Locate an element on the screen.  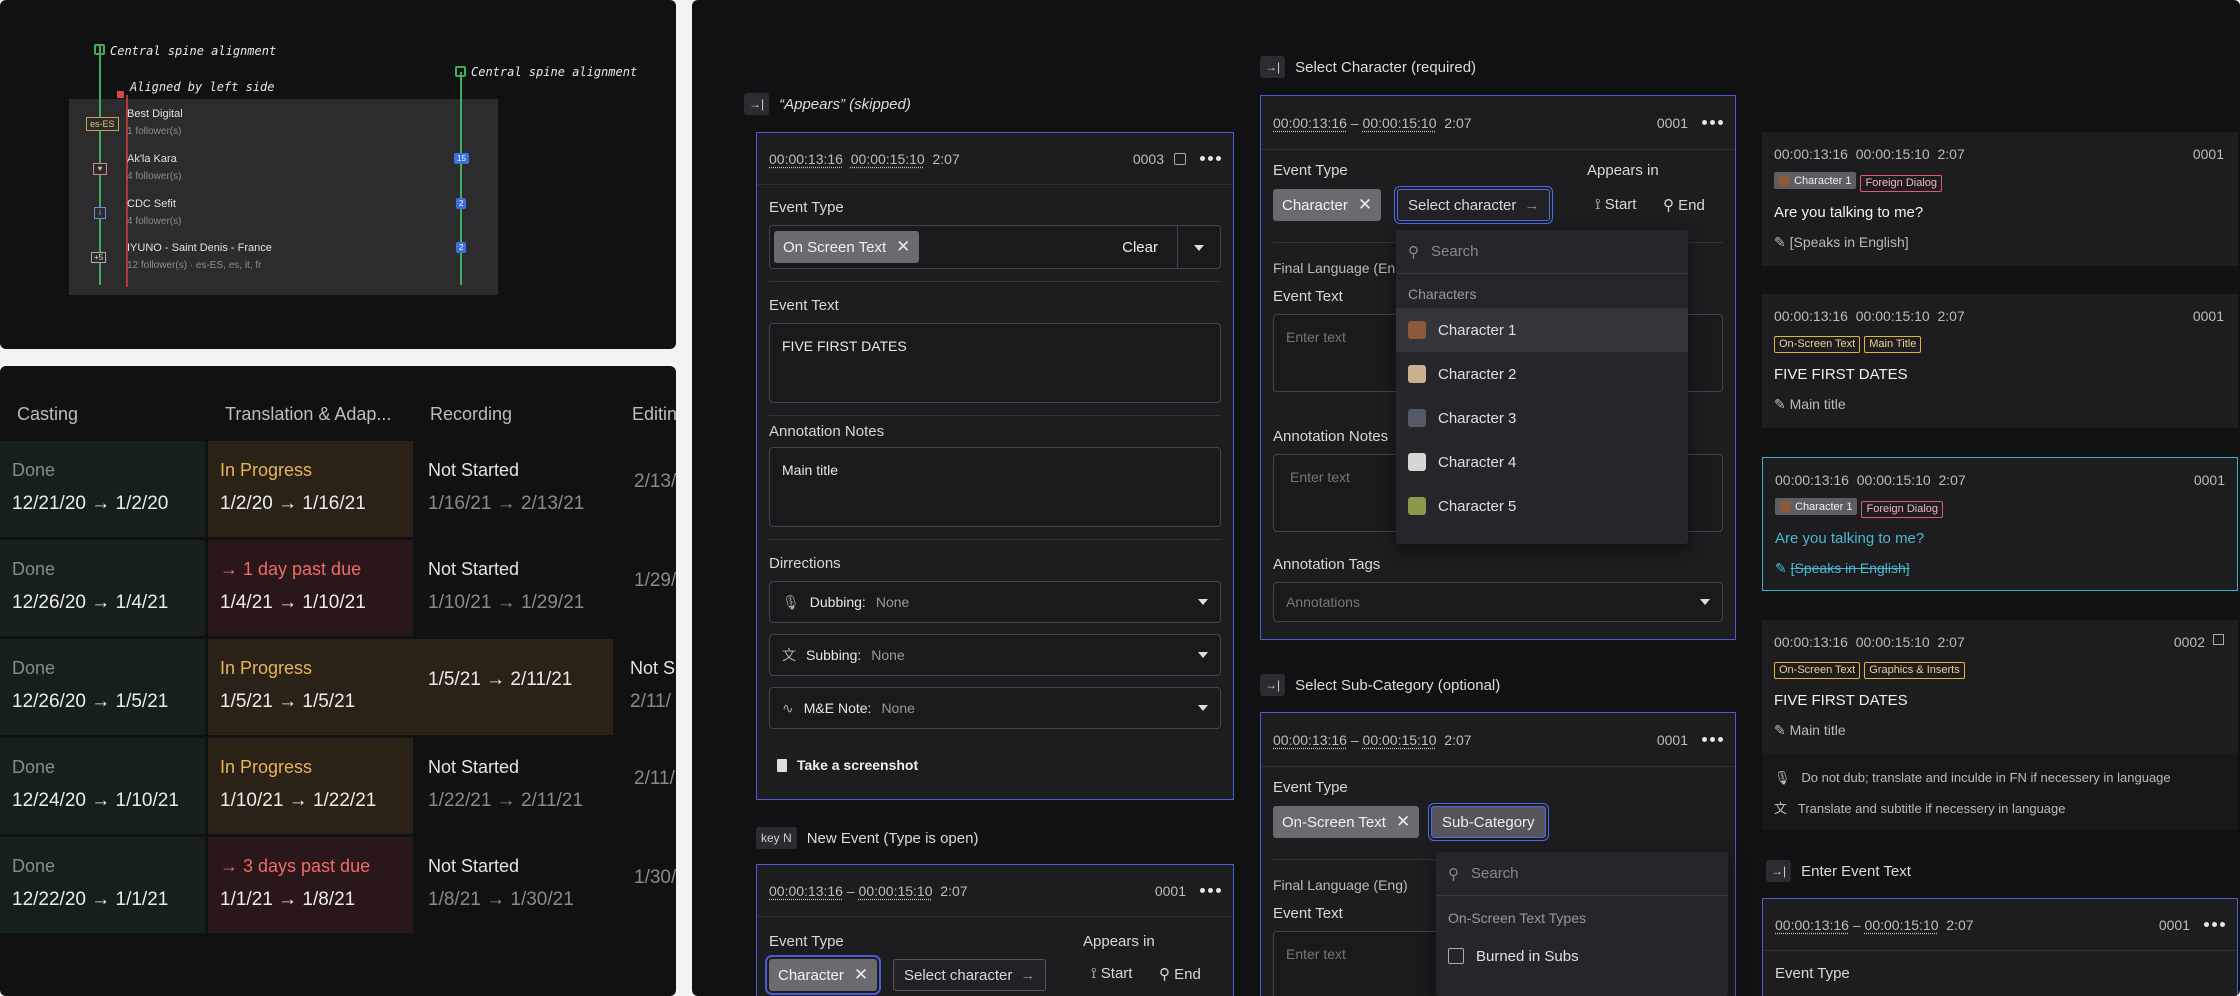
board-cell: Not Started 1/16/21 → 2/13/21 is located at coordinates (518, 489).